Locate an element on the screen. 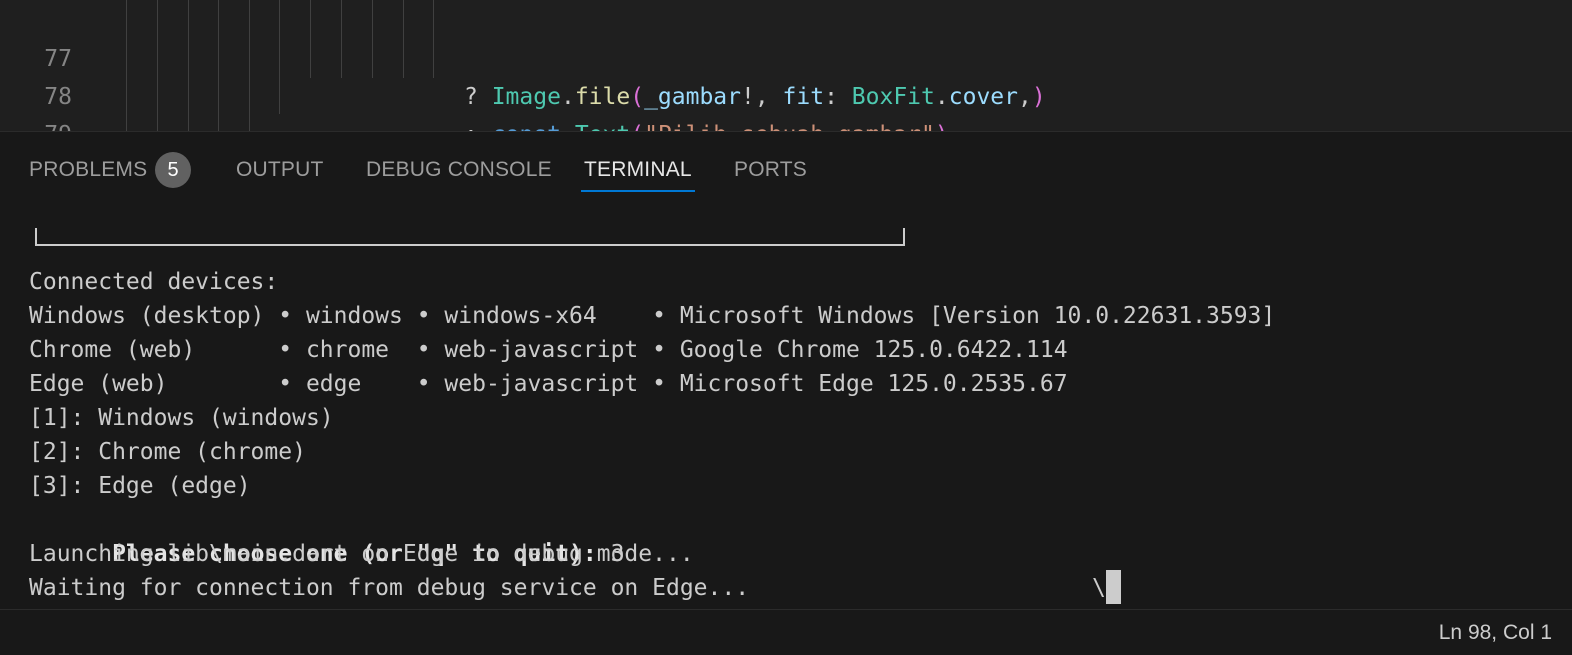 This screenshot has height=655, width=1572. terminal-line: [2]: Chrome (chrome) is located at coordinates (167, 452).